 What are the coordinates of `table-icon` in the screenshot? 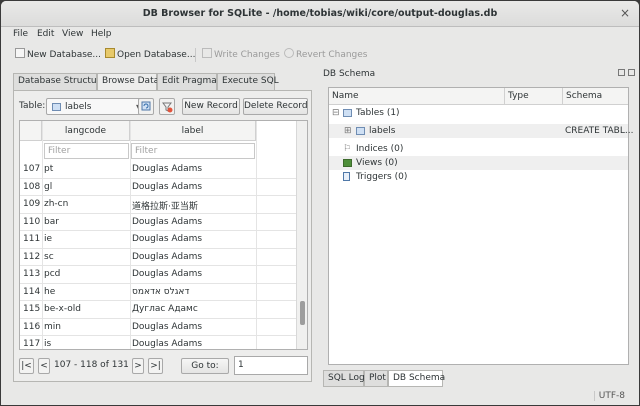 It's located at (360, 131).